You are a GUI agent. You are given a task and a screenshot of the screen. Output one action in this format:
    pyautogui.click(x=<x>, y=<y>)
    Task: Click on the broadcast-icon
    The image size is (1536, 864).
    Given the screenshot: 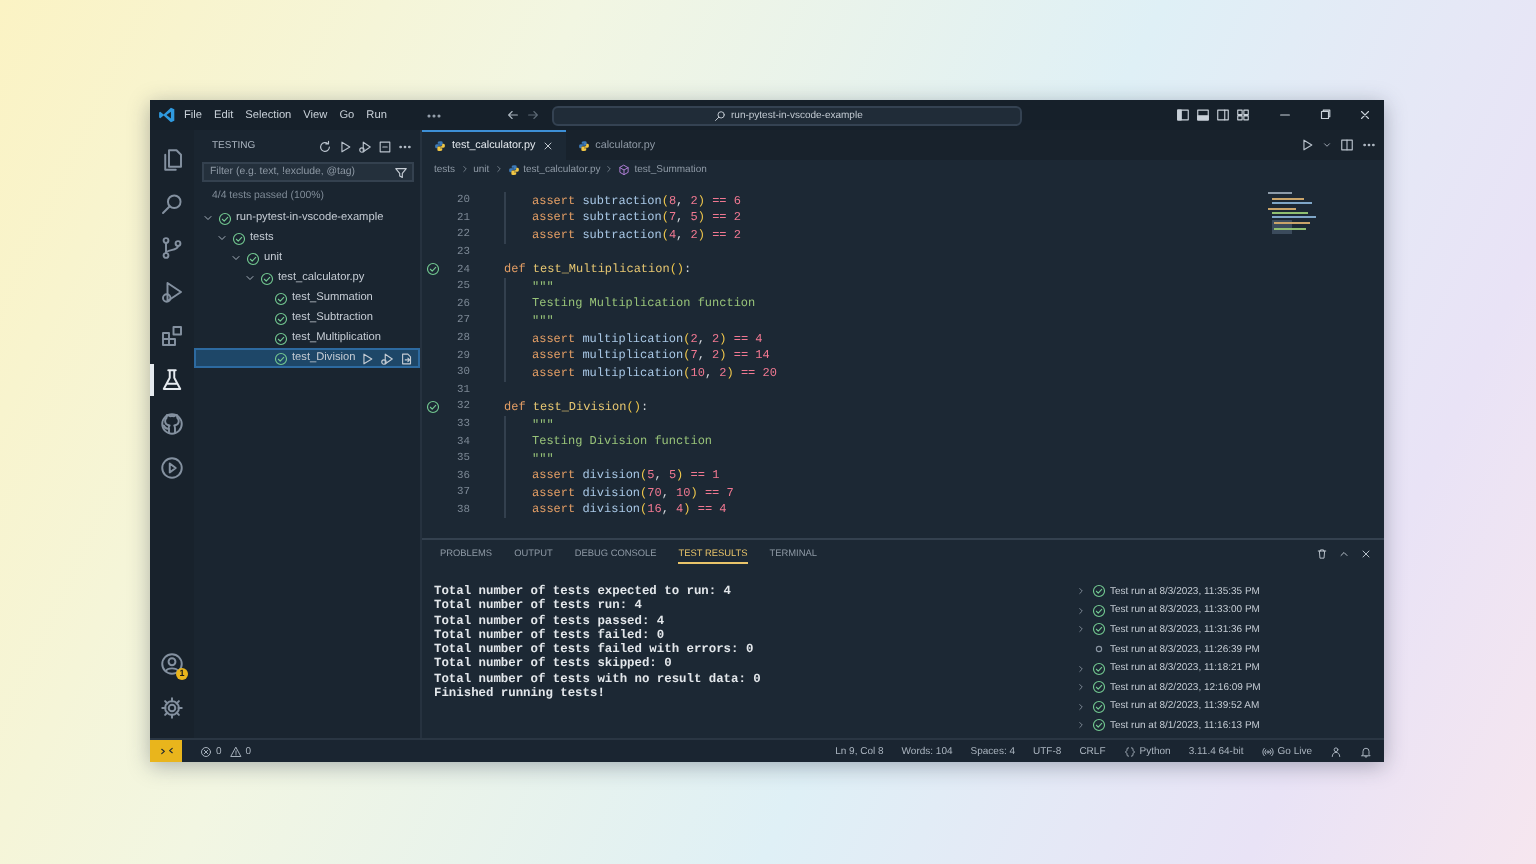 What is the action you would take?
    pyautogui.click(x=1267, y=751)
    